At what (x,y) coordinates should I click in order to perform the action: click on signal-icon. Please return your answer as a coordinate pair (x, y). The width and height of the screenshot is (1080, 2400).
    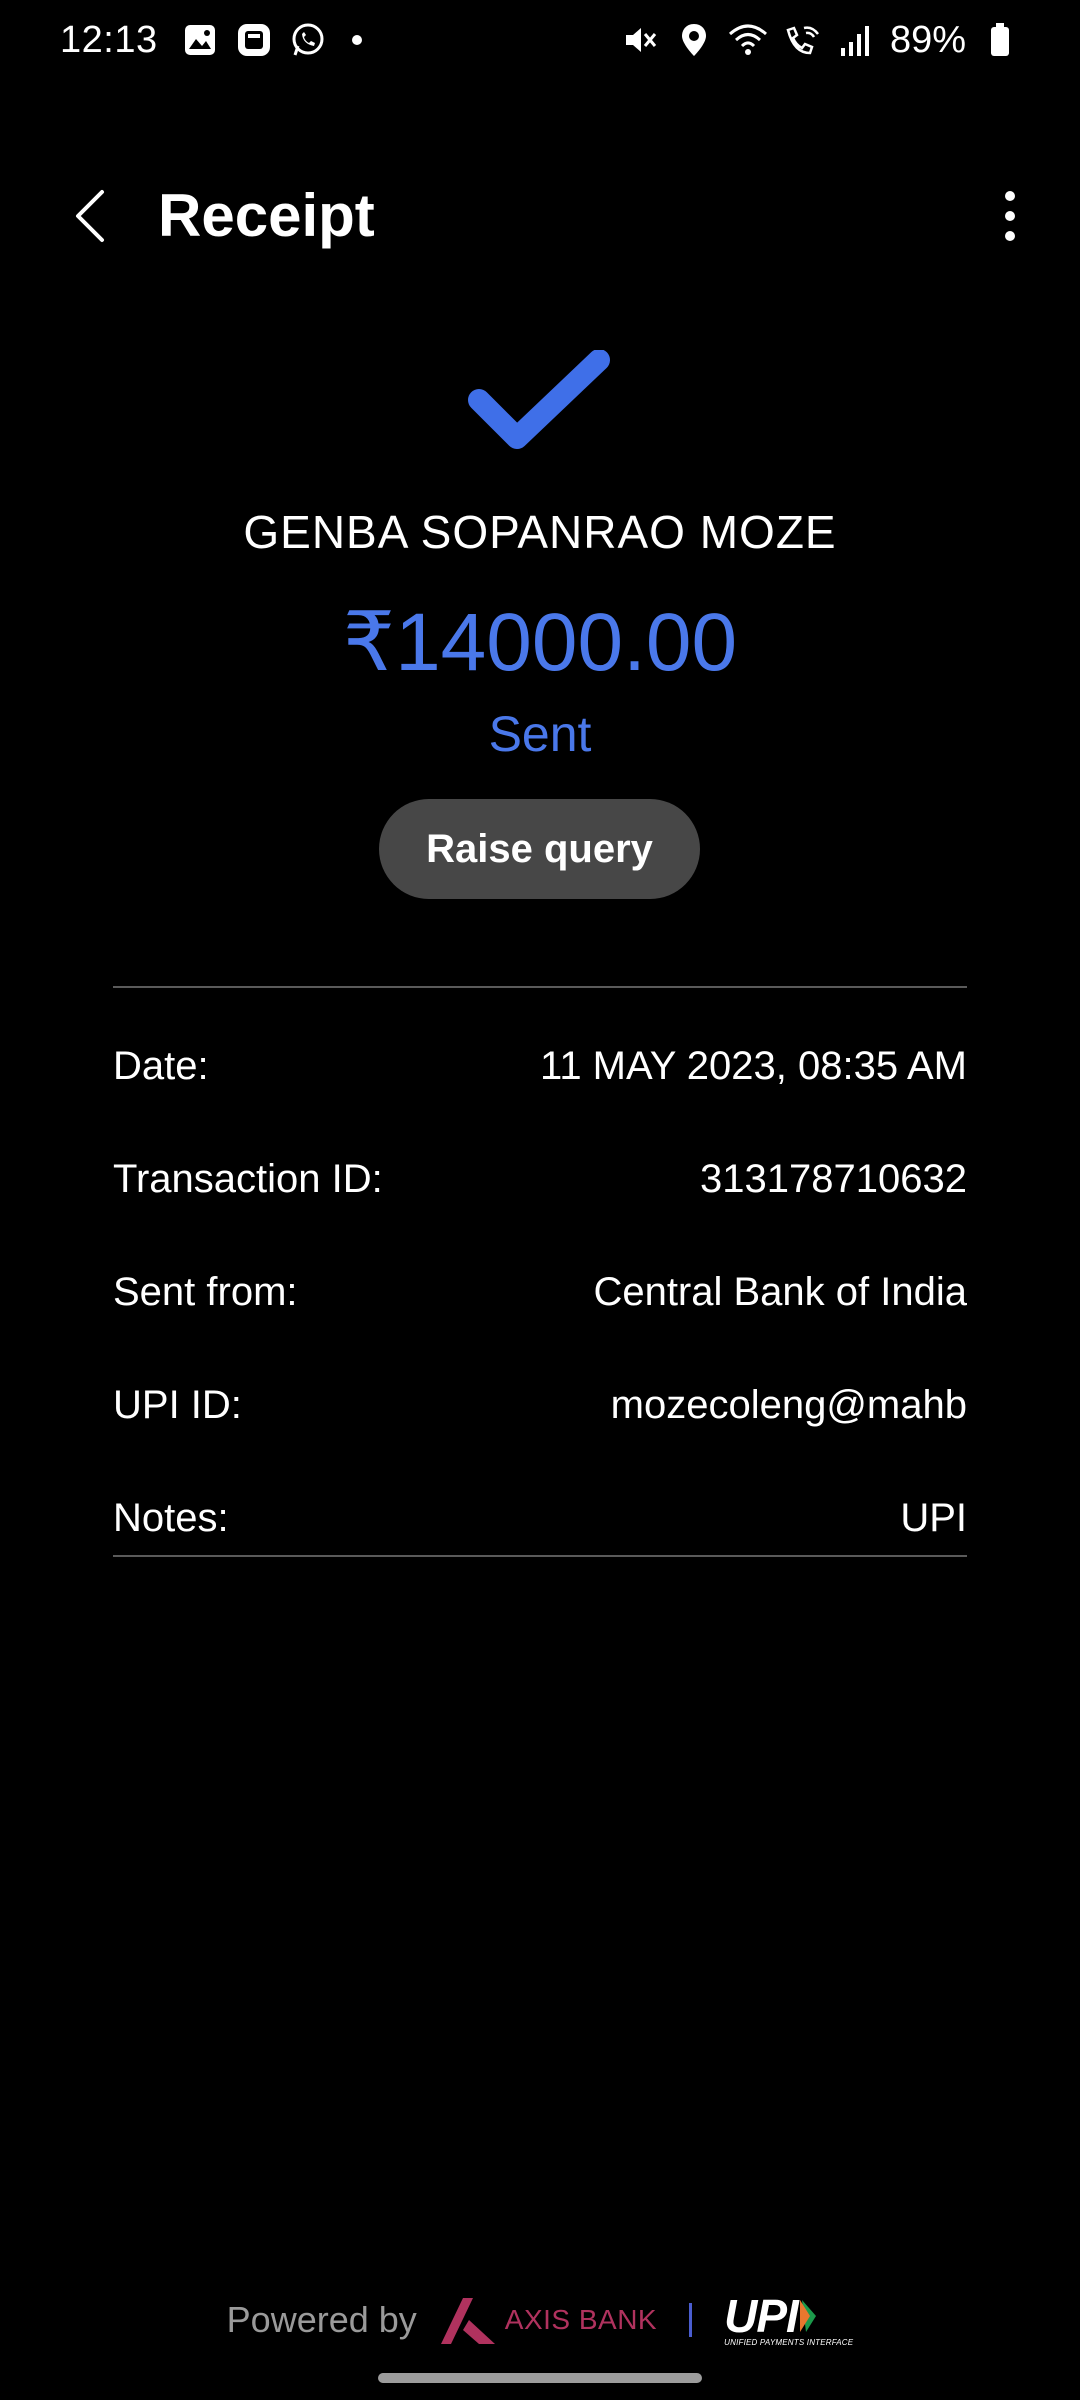
    Looking at the image, I should click on (856, 40).